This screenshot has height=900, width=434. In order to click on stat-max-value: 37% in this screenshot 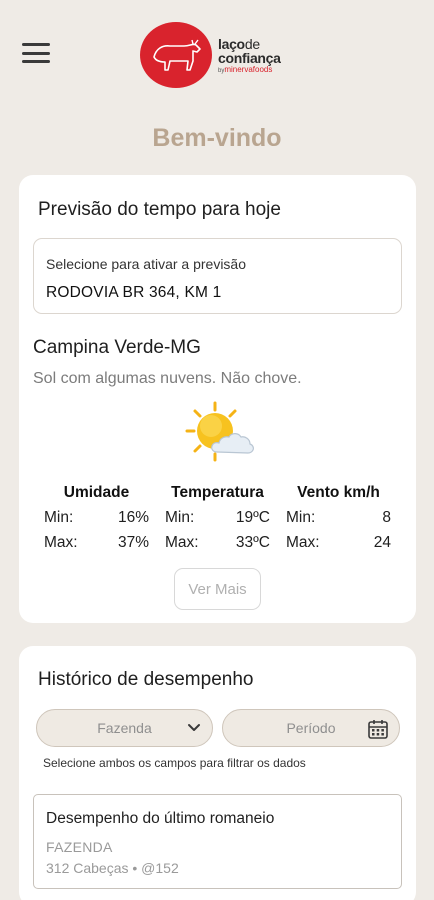, I will do `click(133, 542)`.